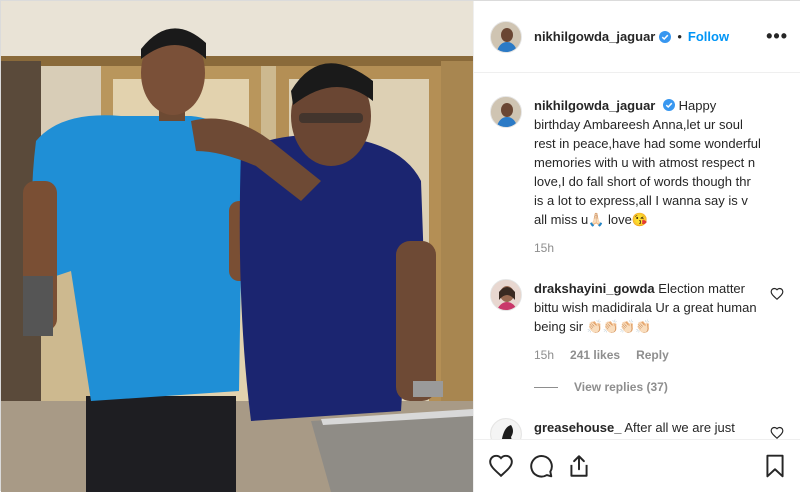 Image resolution: width=800 pixels, height=492 pixels. I want to click on comment-meta: 15h 241 likes Reply, so click(660, 355).